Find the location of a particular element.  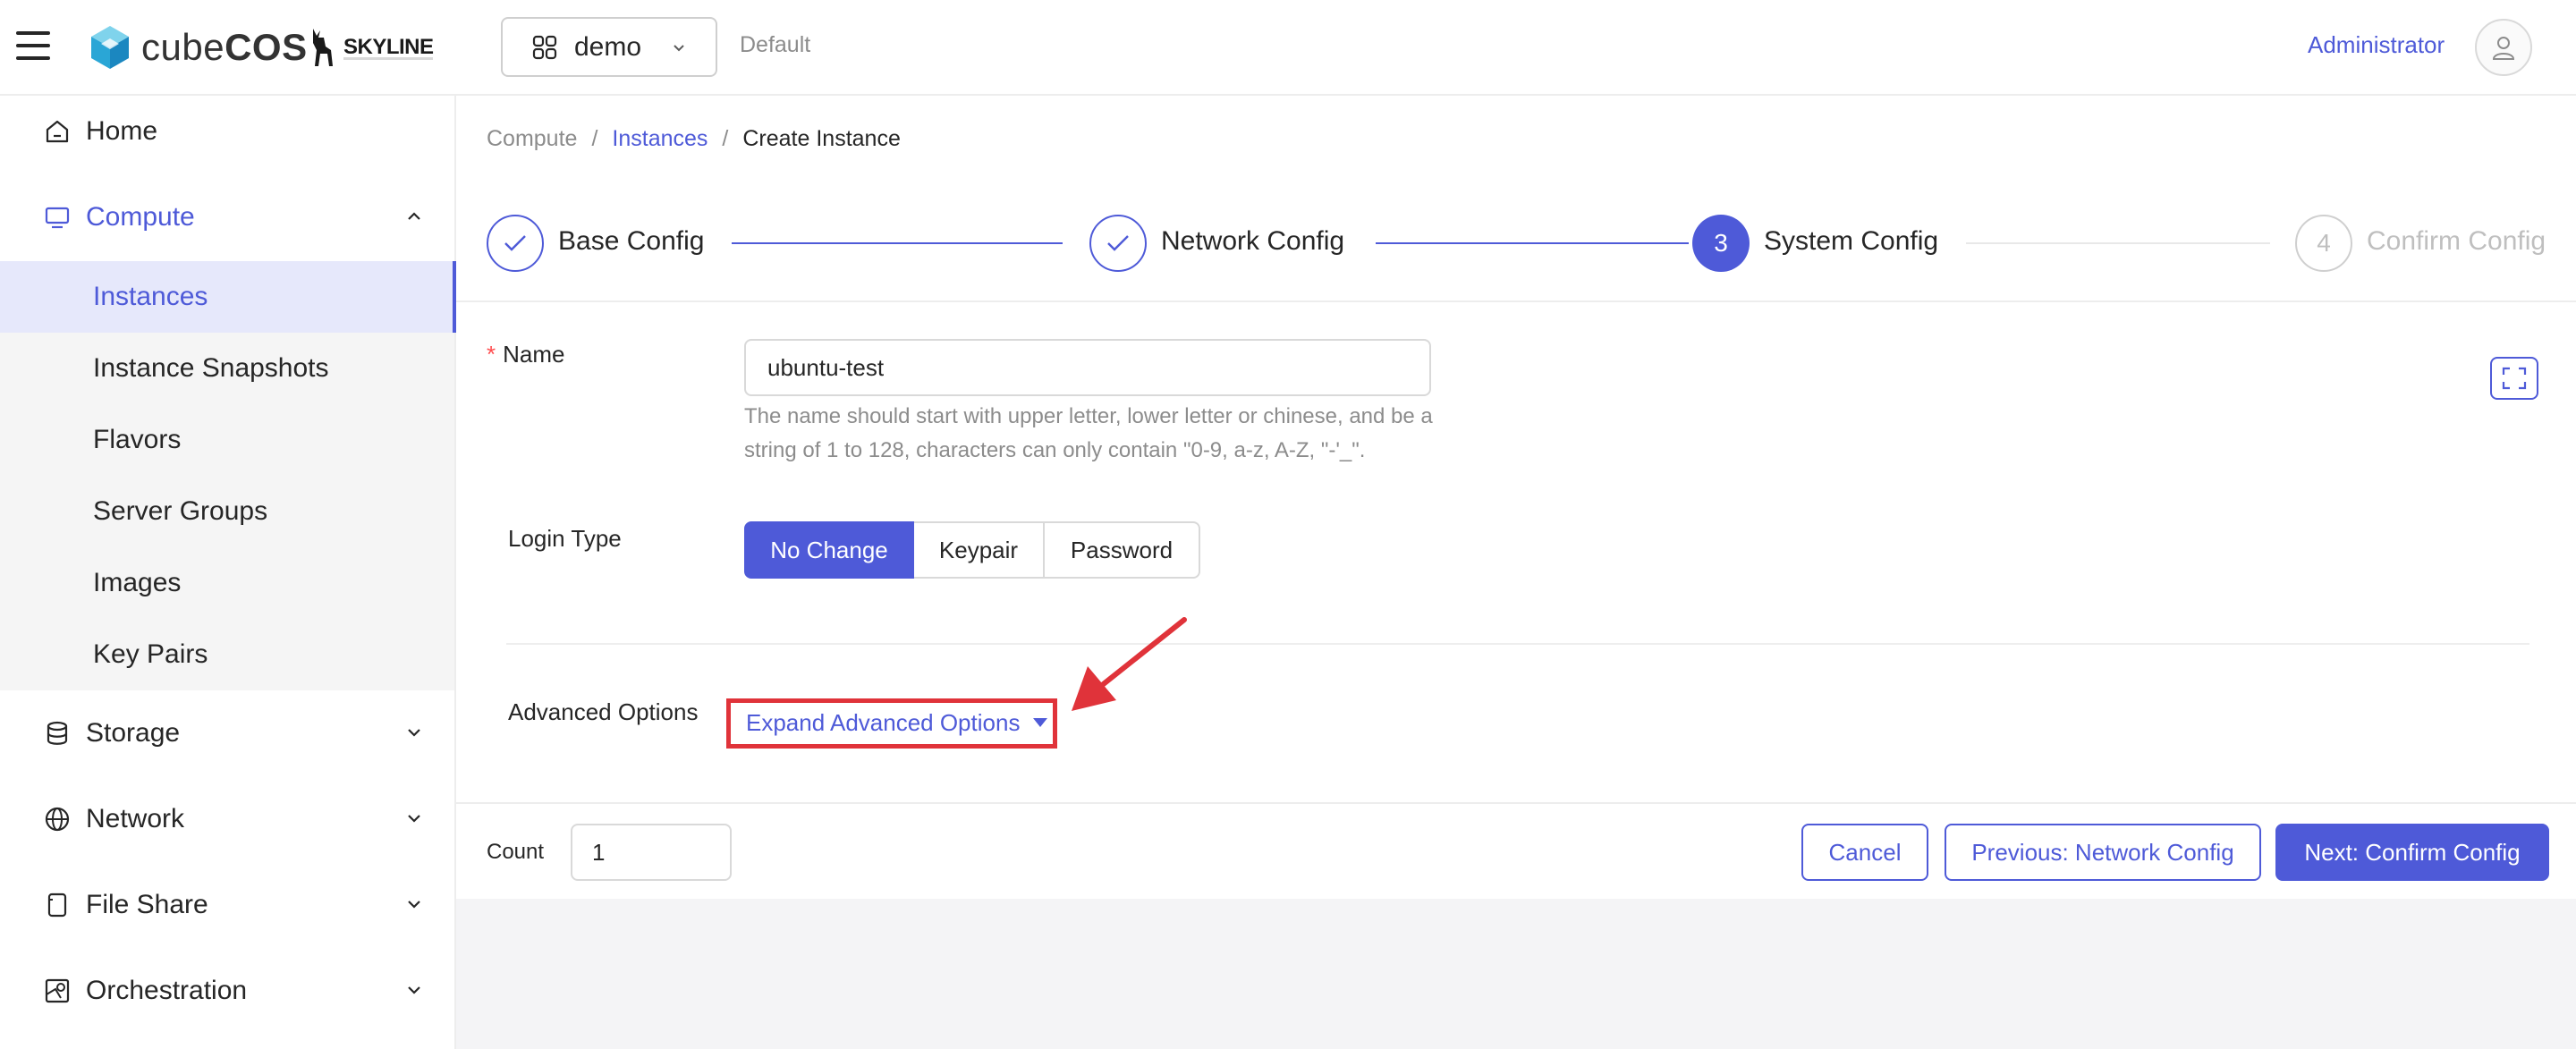

file-share-icon is located at coordinates (57, 905).